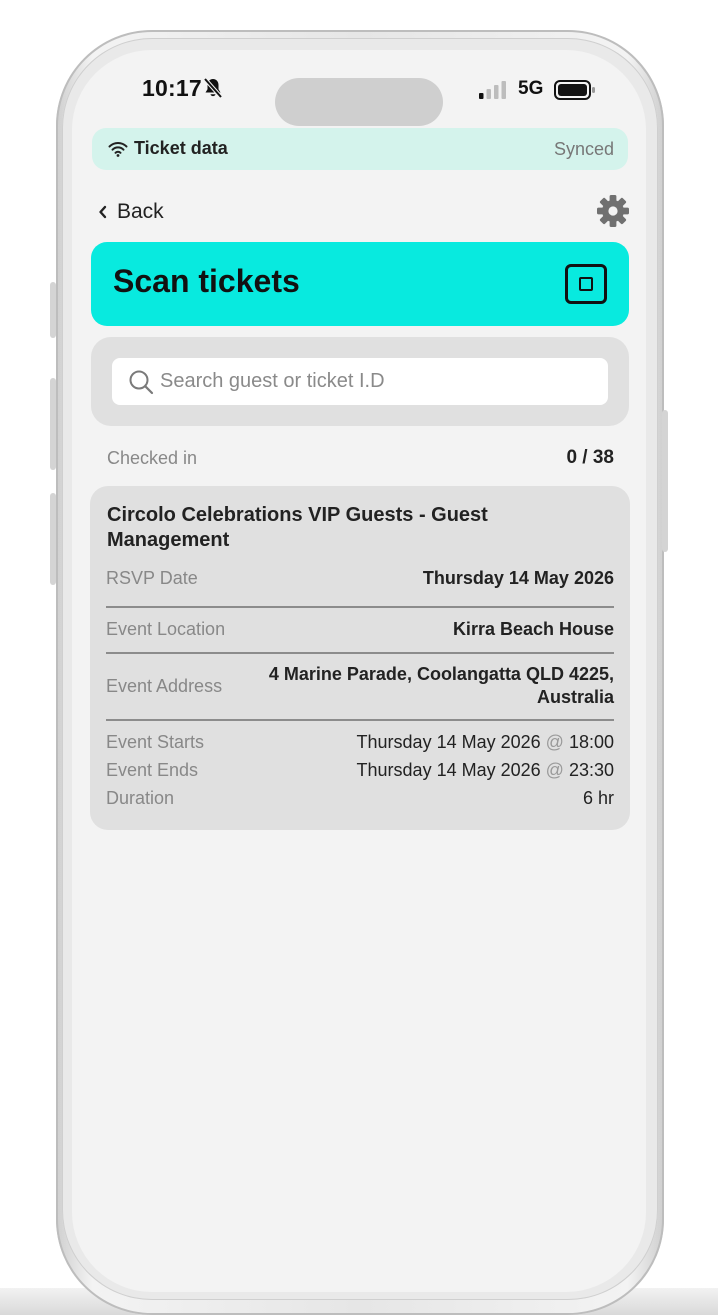 Image resolution: width=718 pixels, height=1315 pixels. I want to click on sync-banner: Ticket data Synced, so click(360, 149).